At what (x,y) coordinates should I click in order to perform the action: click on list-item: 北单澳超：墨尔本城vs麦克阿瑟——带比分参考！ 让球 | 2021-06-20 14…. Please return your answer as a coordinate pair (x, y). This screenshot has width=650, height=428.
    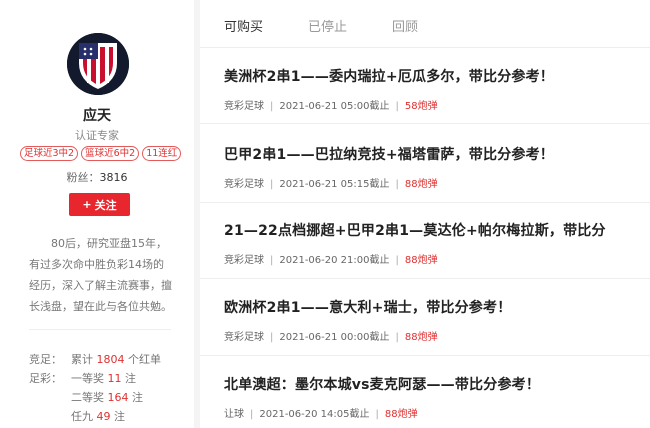
    Looking at the image, I should click on (434, 397).